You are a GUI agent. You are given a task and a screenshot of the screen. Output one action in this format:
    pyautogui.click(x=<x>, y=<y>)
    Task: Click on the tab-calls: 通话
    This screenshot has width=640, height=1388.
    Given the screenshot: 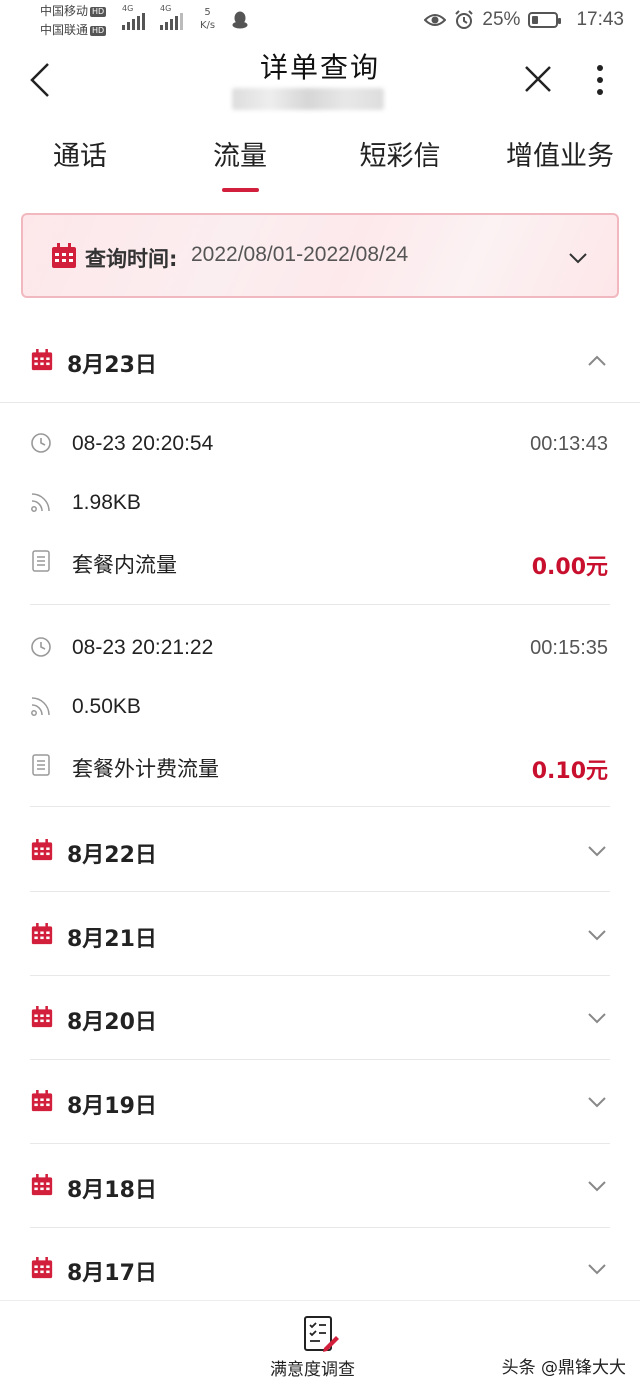 What is the action you would take?
    pyautogui.click(x=80, y=153)
    